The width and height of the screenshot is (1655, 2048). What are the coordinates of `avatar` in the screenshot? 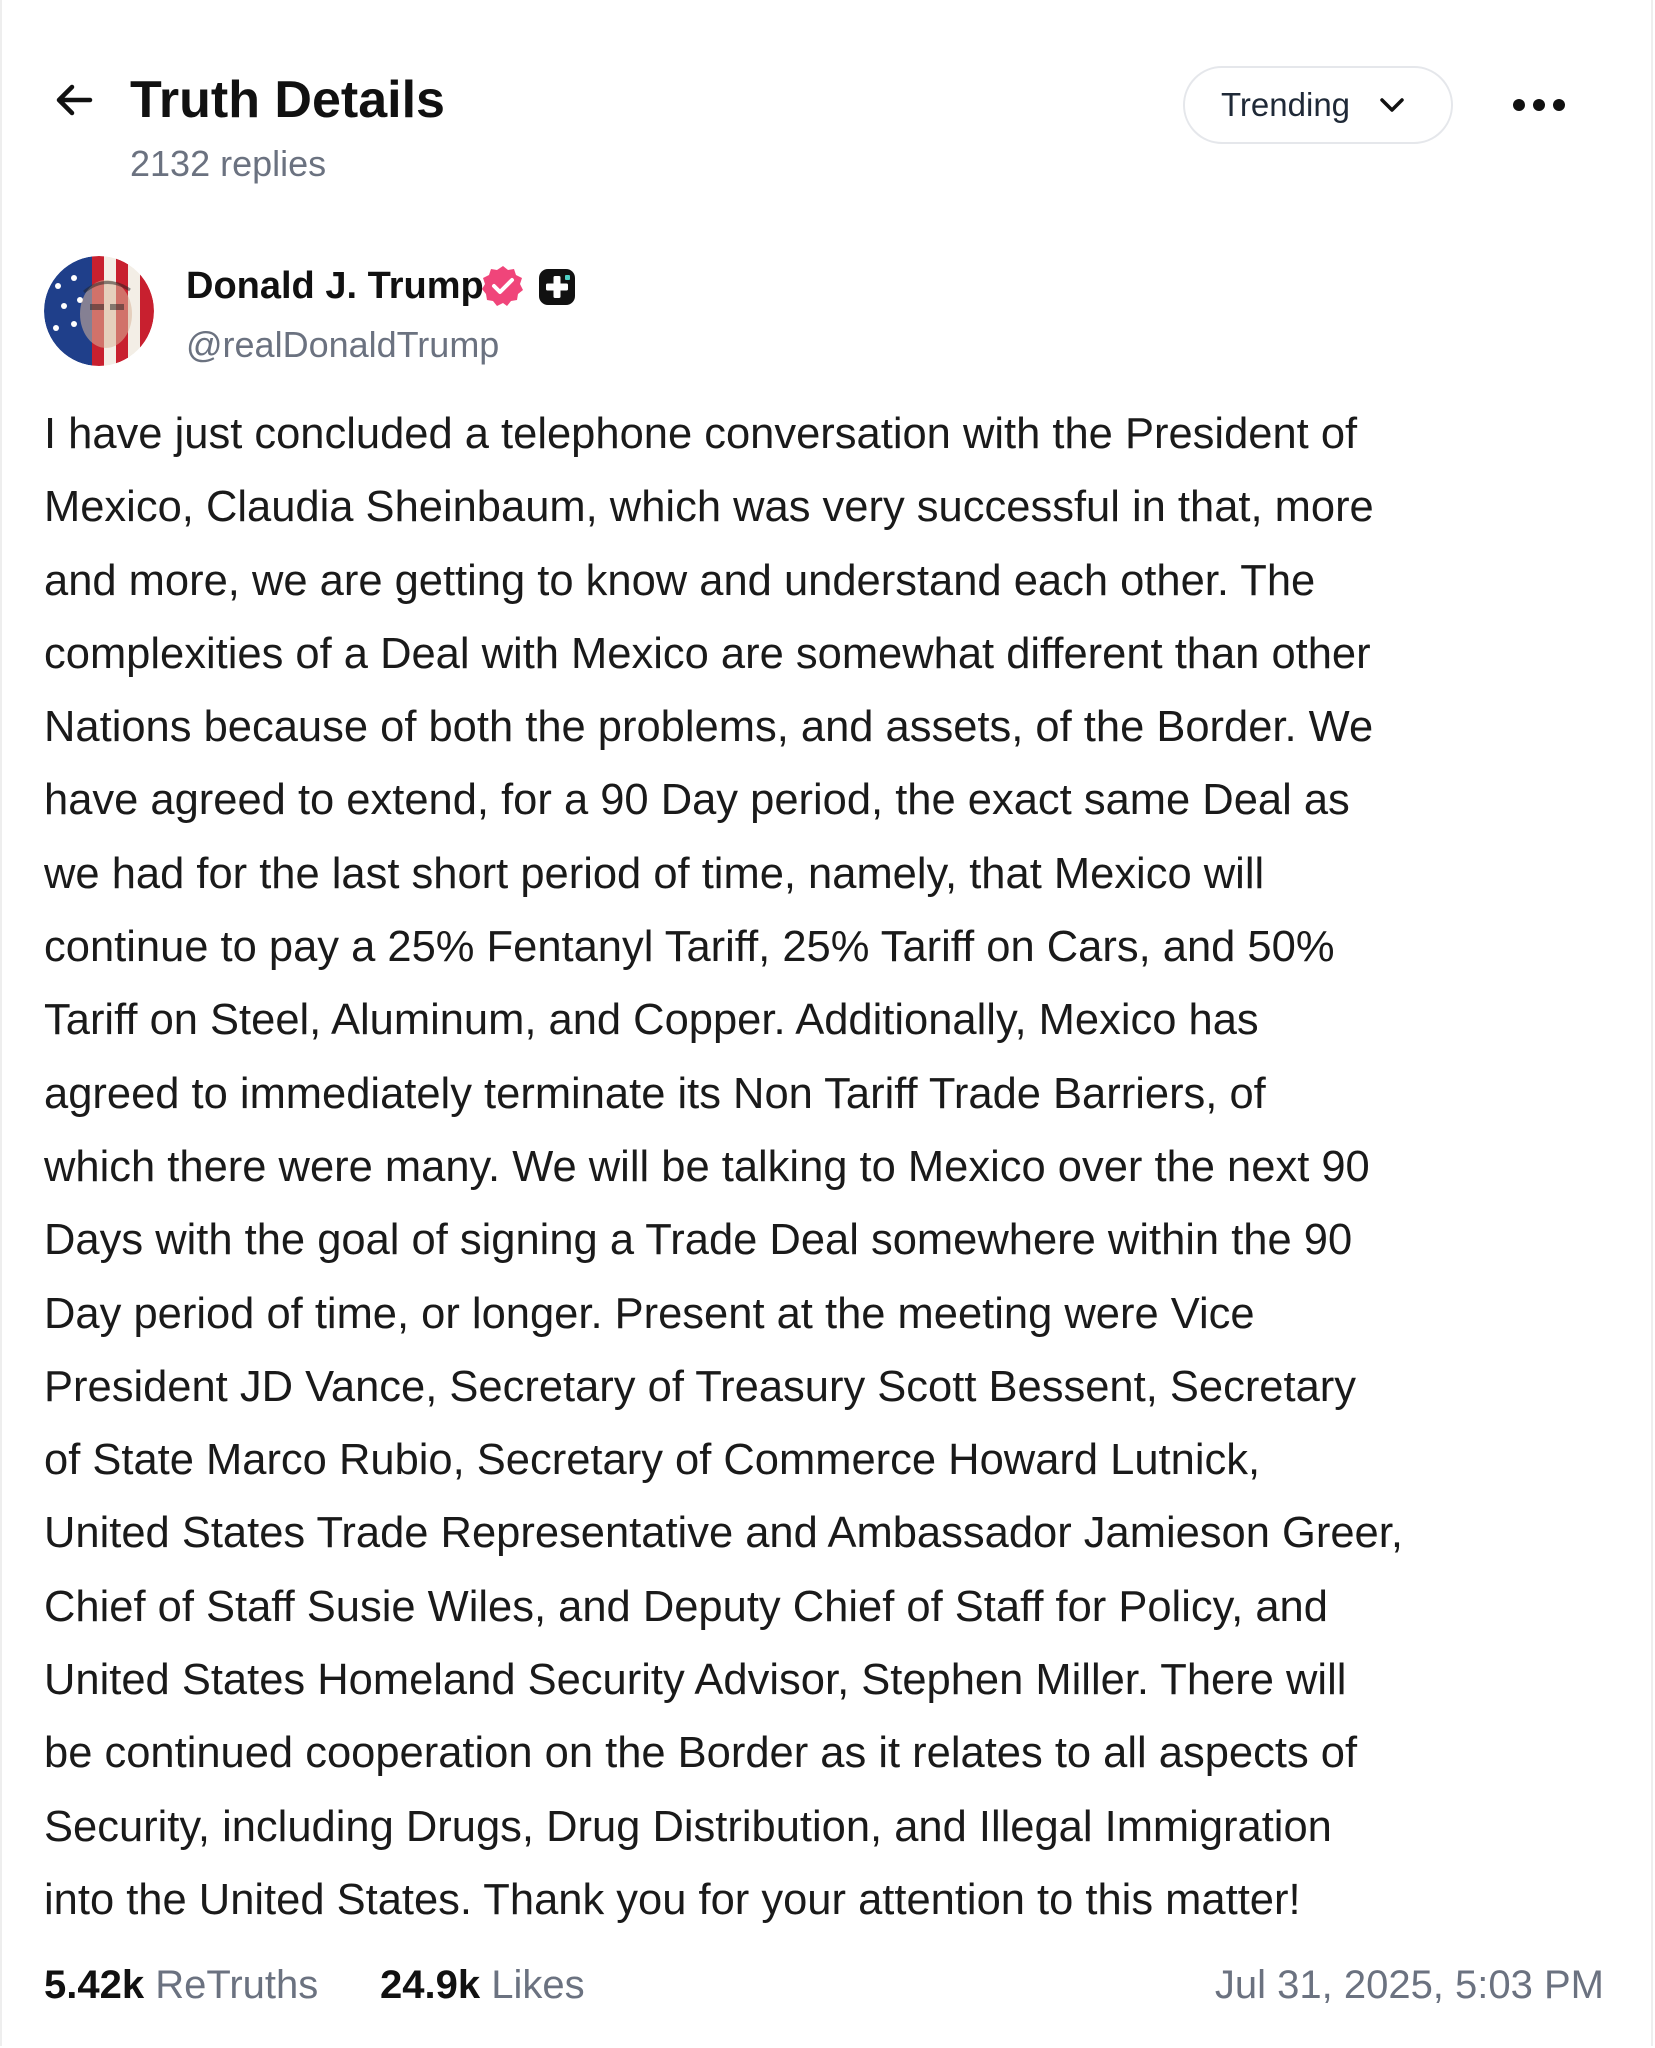 It's located at (99, 311).